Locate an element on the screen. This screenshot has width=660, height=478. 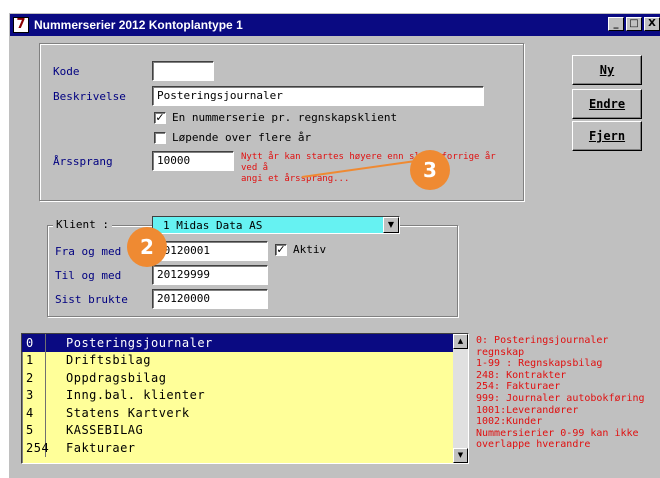
aktiv-checkbox: ✓ Aktiv is located at coordinates (300, 249).